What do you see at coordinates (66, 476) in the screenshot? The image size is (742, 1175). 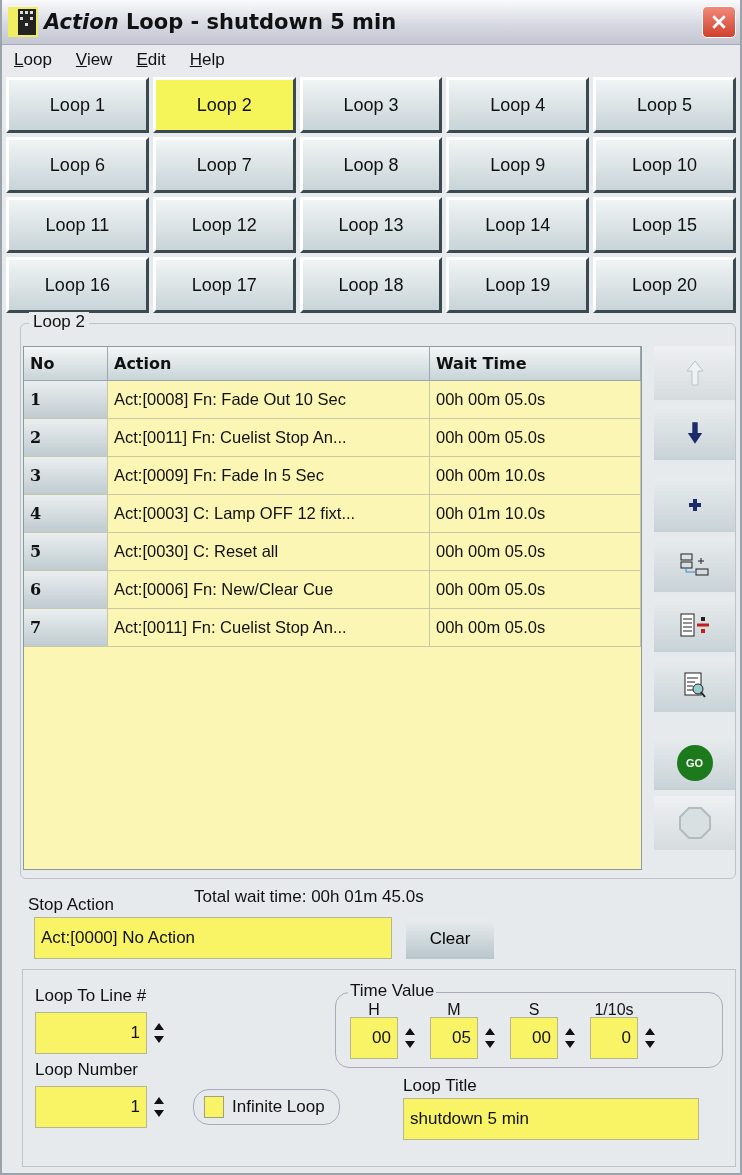 I see `table-cell: 3` at bounding box center [66, 476].